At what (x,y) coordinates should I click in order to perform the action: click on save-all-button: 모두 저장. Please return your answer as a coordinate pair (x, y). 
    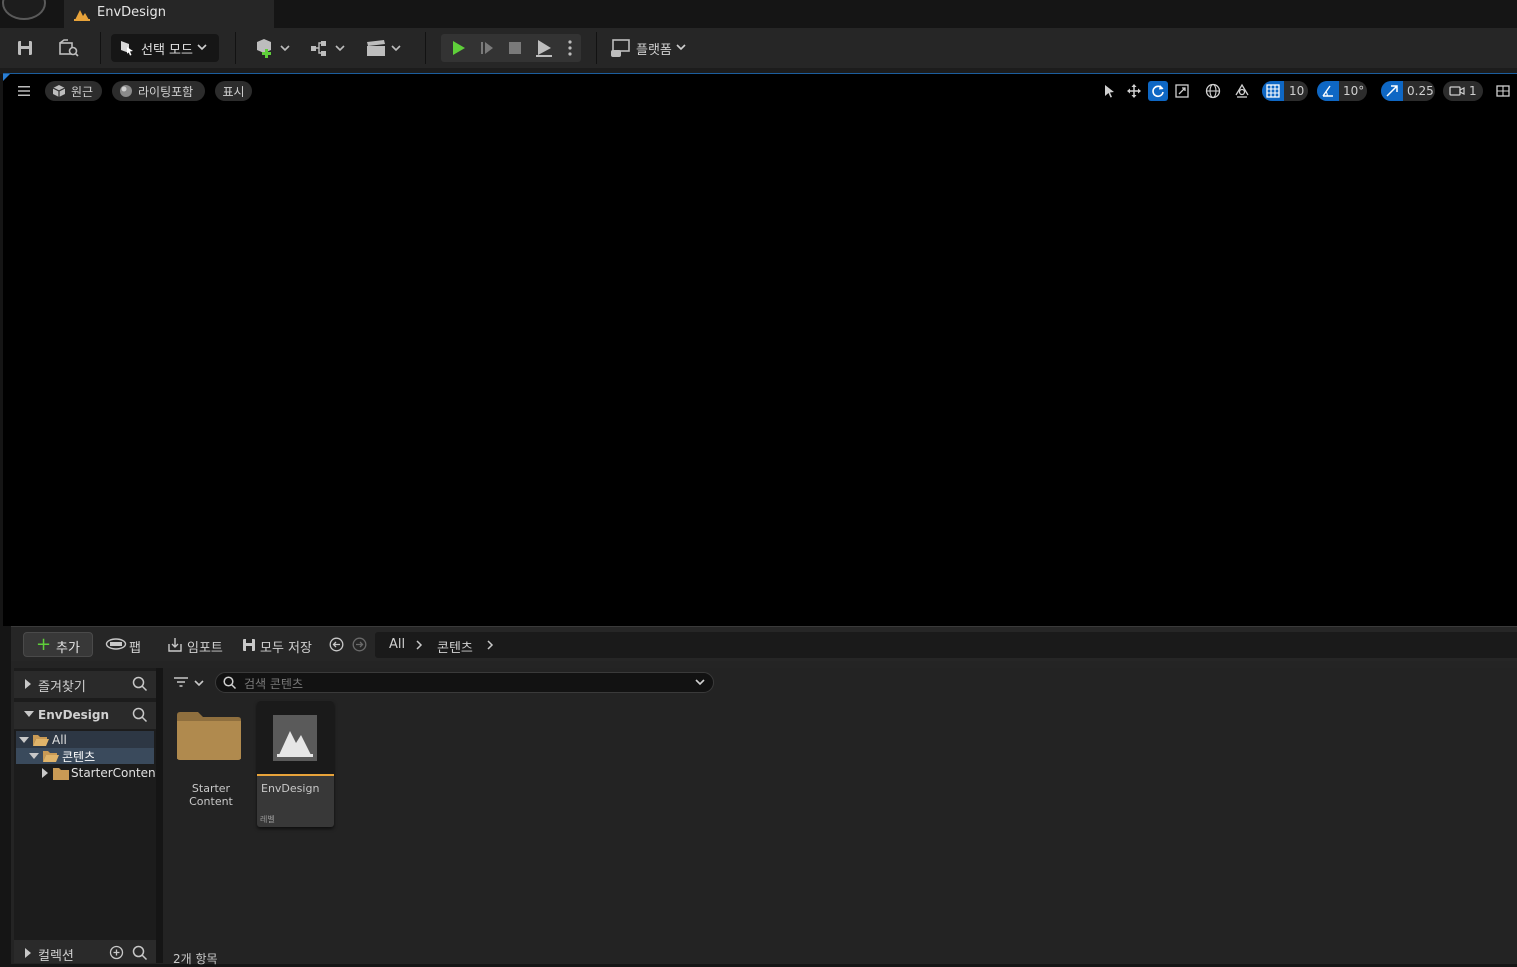
    Looking at the image, I should click on (286, 646).